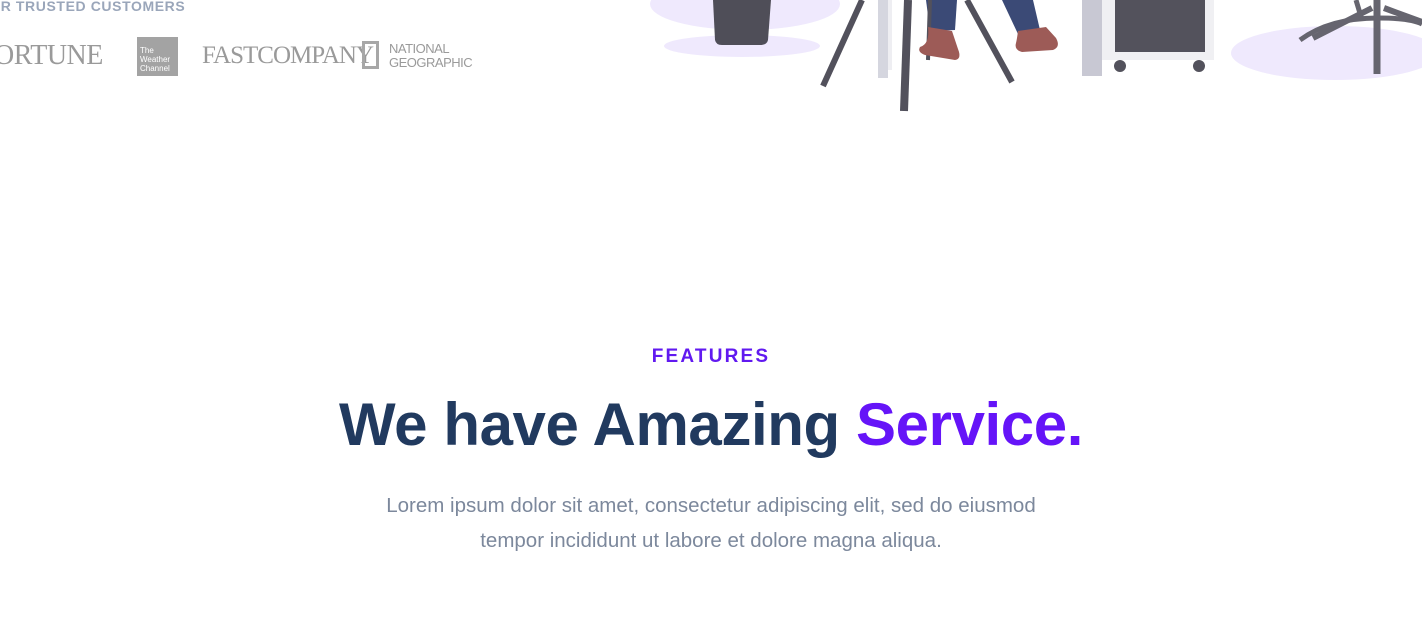 Image resolution: width=1422 pixels, height=623 pixels. Describe the element at coordinates (1036, 56) in the screenshot. I see `office-illustration` at that location.